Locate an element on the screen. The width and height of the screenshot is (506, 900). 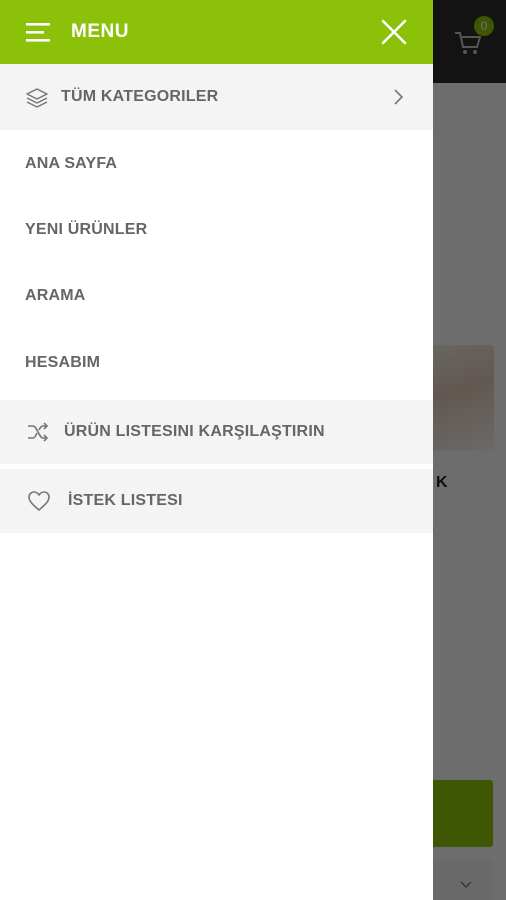
menu-item-label: YENI ÜRÜNLER is located at coordinates (86, 229).